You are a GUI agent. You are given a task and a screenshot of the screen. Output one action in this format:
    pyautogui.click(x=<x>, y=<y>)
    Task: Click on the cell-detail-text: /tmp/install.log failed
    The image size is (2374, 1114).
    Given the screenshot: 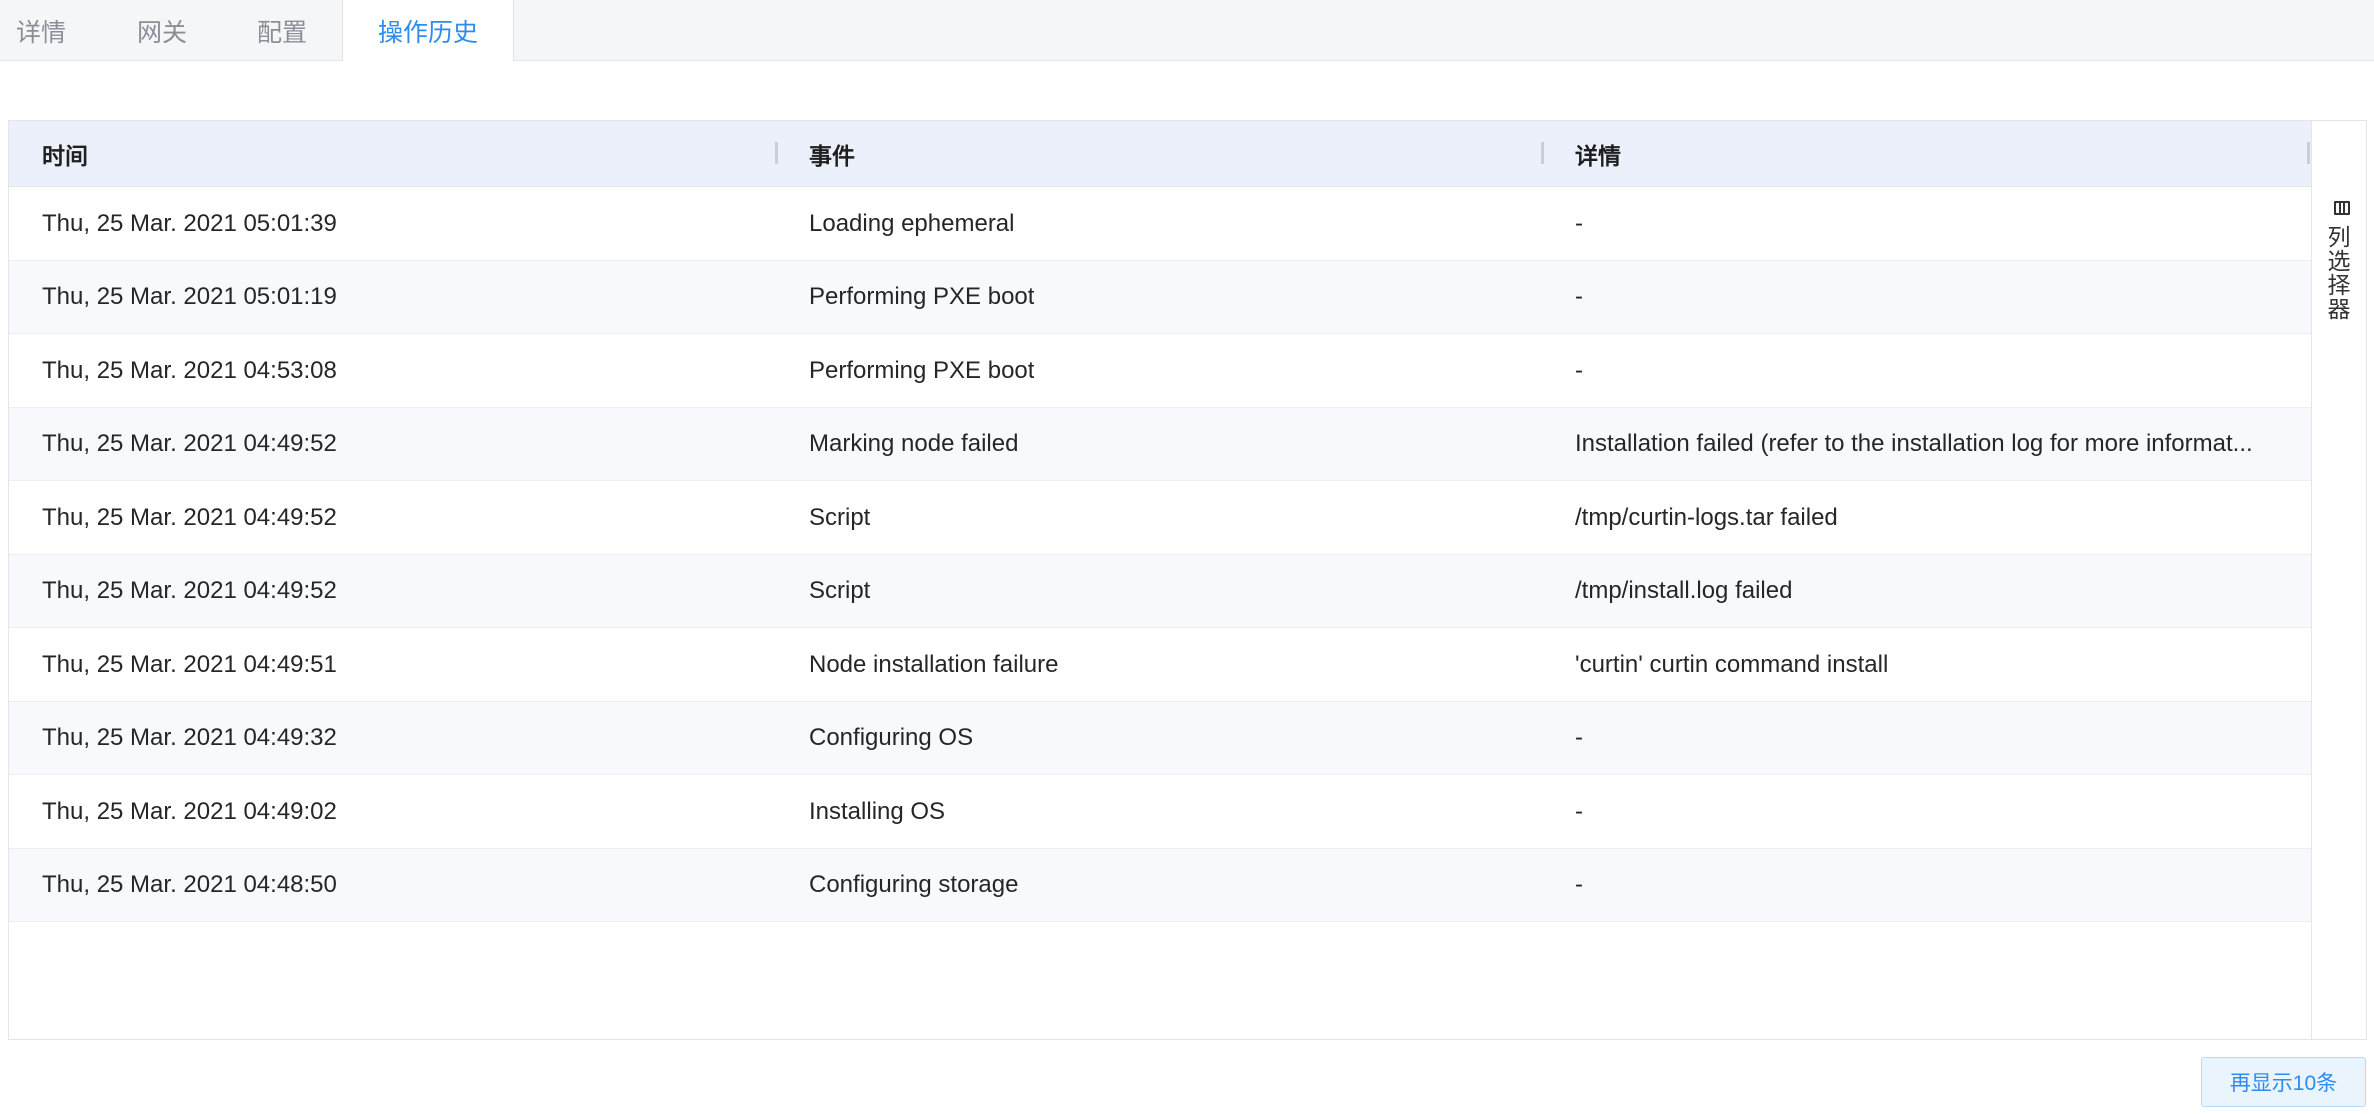 What is the action you would take?
    pyautogui.click(x=1684, y=590)
    